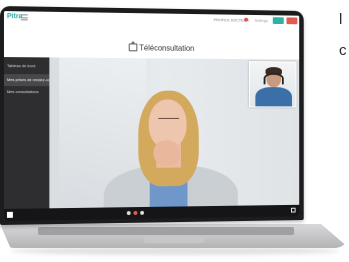  What do you see at coordinates (26, 66) in the screenshot?
I see `sidebar-item-dashboard: Tableau de bord` at bounding box center [26, 66].